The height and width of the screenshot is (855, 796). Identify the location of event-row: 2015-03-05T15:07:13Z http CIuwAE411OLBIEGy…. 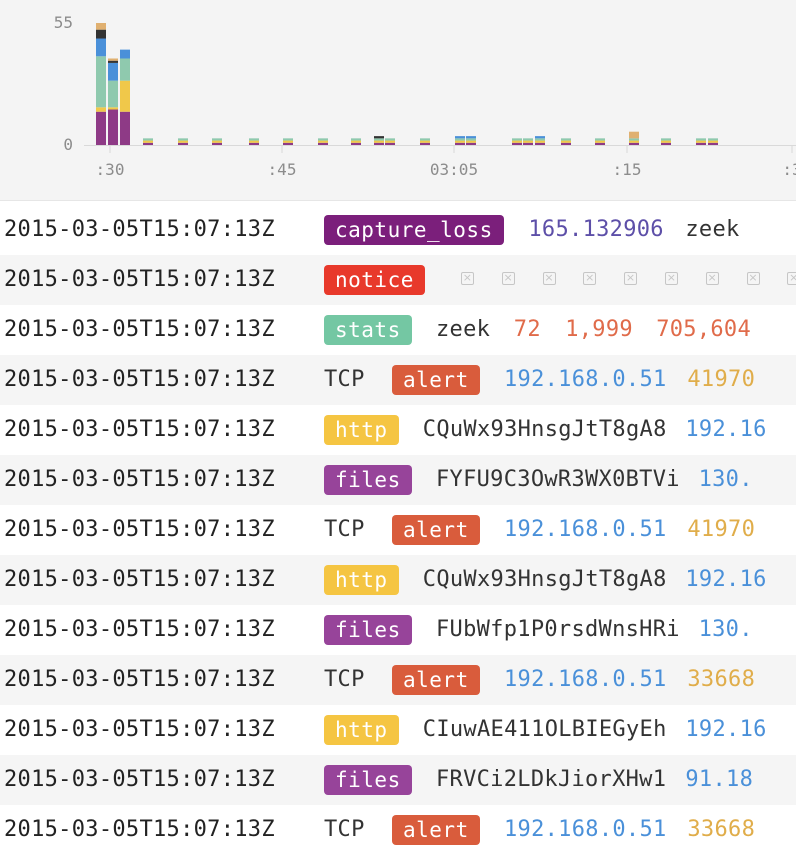
(398, 730).